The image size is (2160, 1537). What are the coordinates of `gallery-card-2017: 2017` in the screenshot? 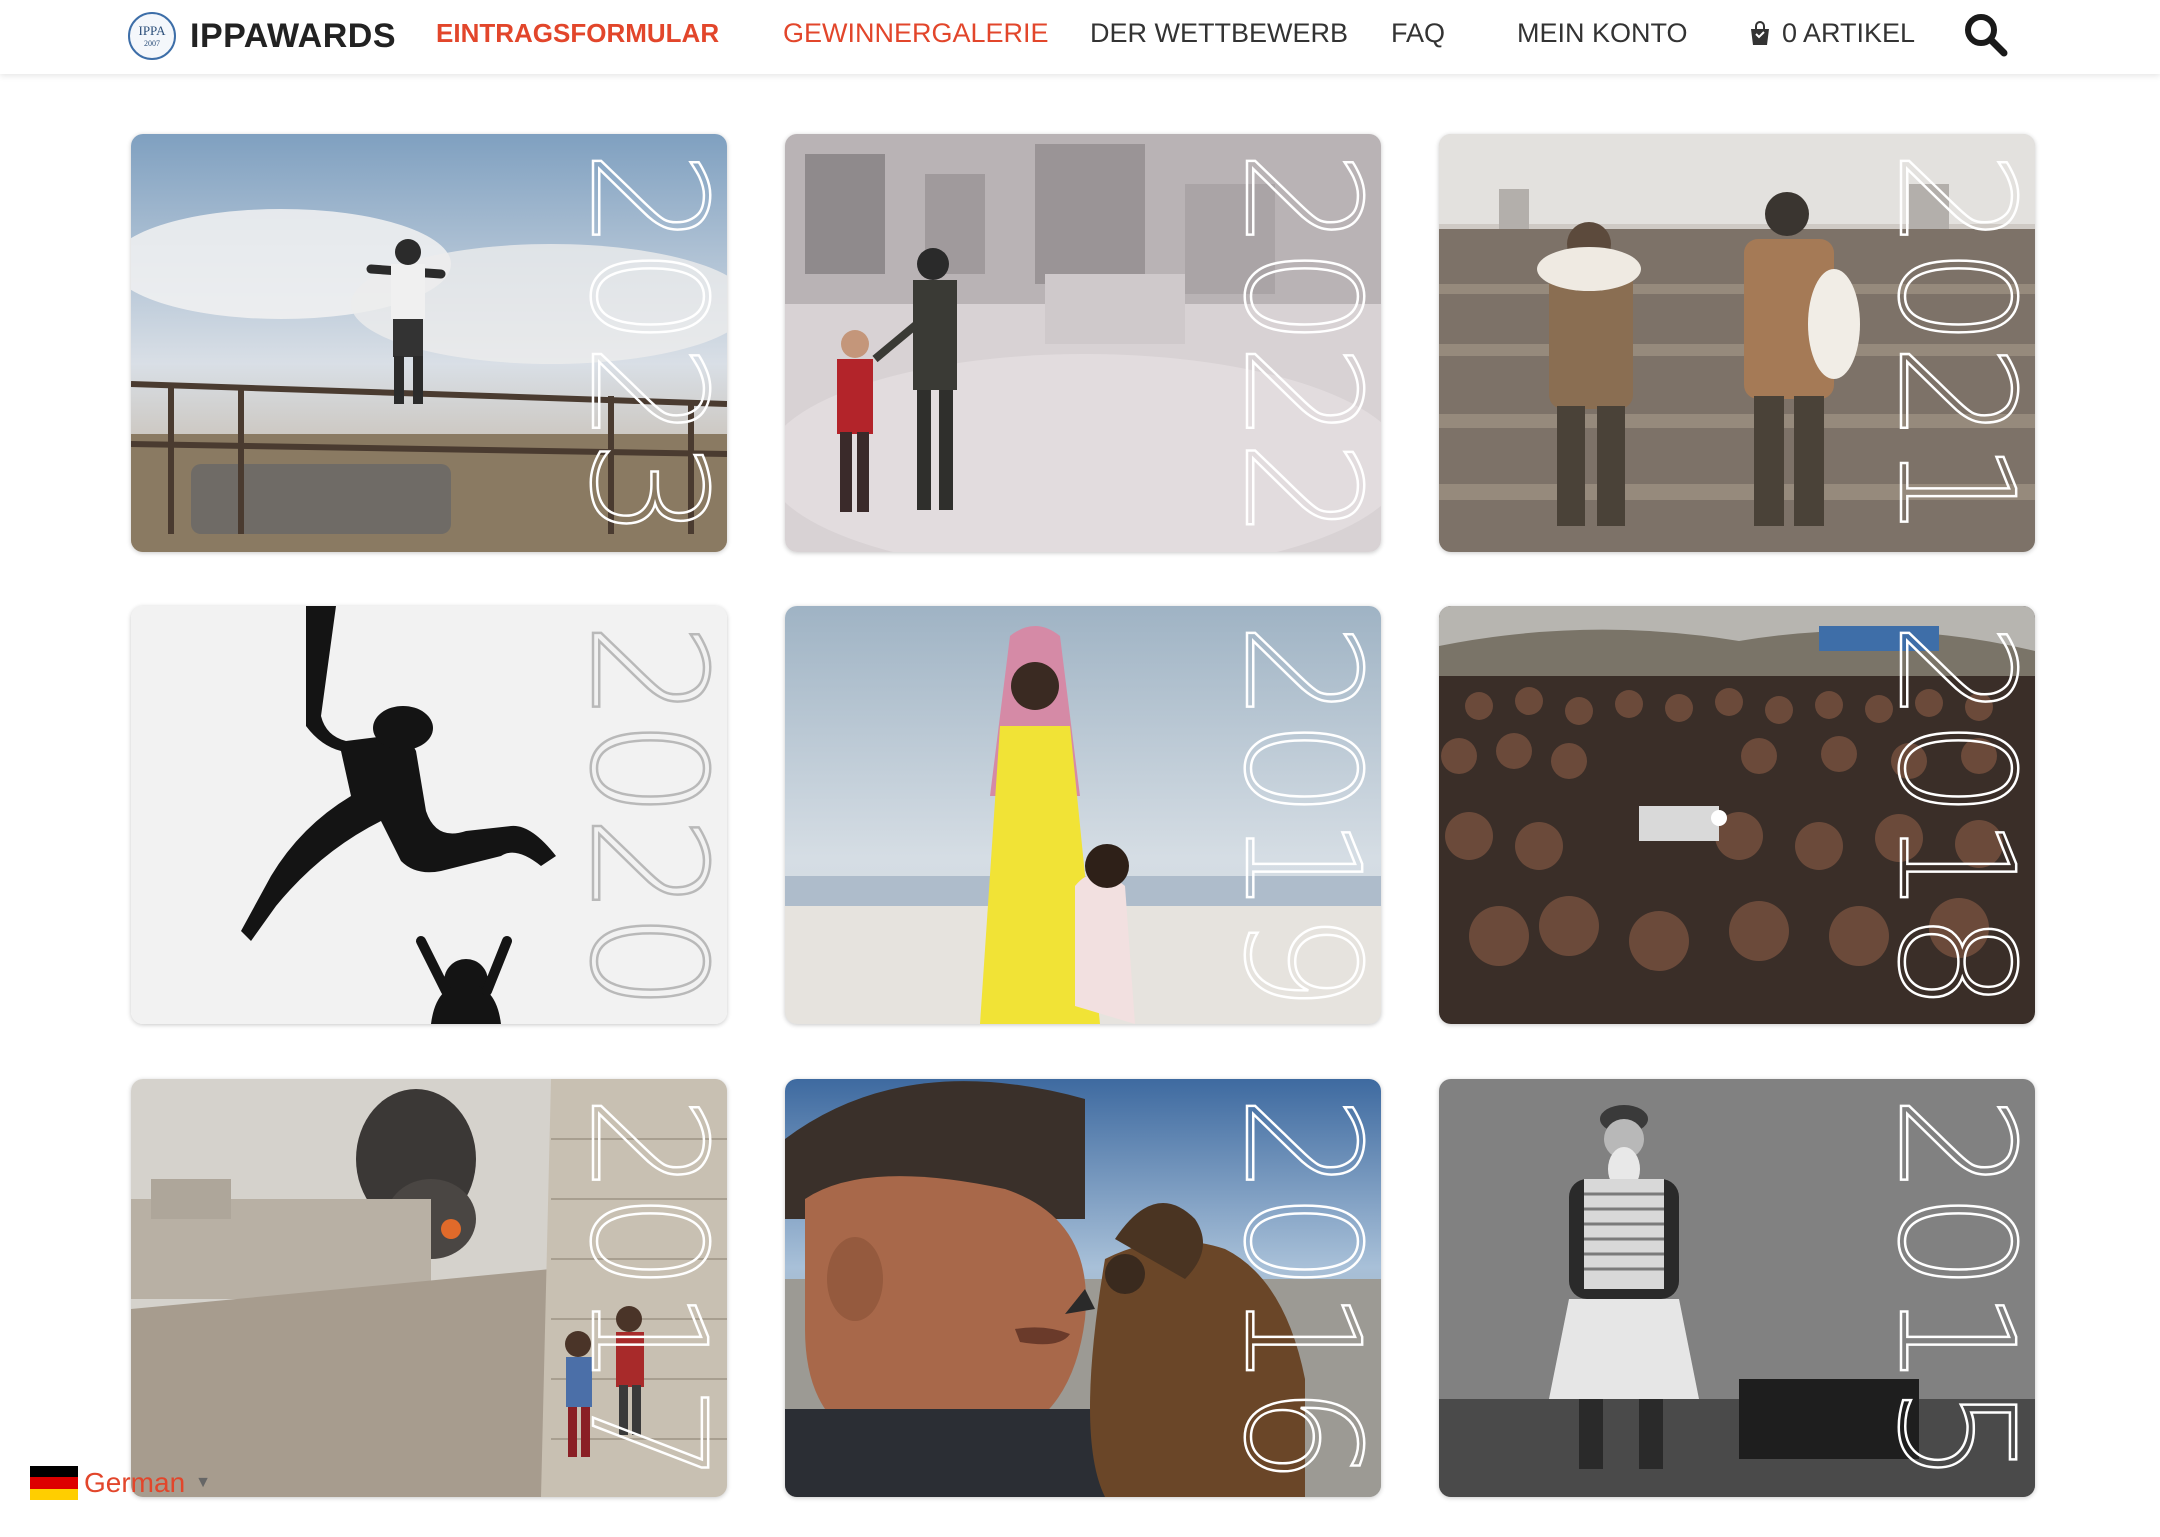 It's located at (429, 1288).